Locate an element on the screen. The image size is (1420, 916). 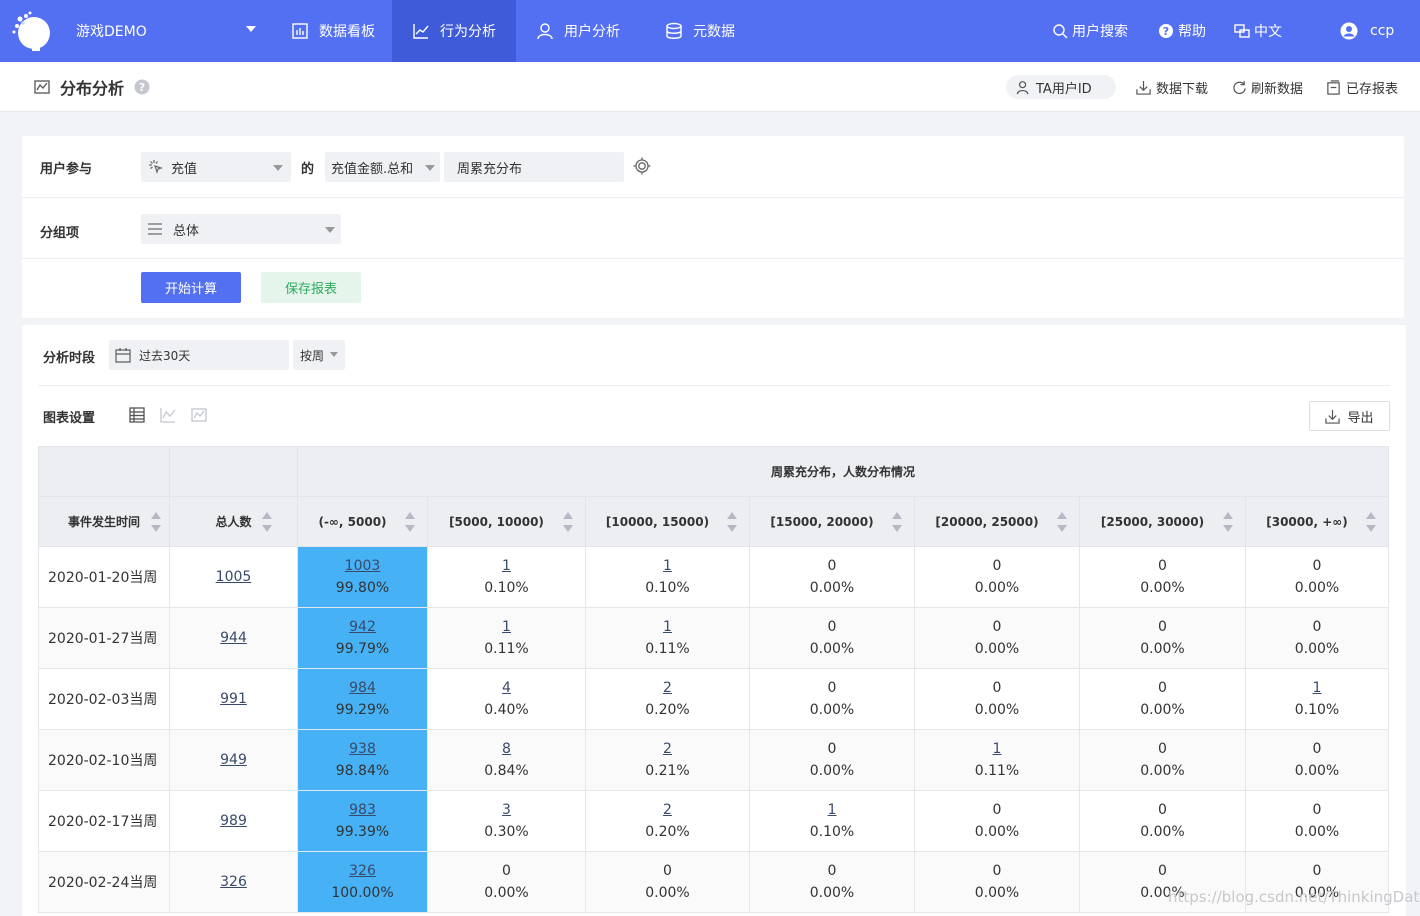
save-report-button: 保存报表 is located at coordinates (311, 287).